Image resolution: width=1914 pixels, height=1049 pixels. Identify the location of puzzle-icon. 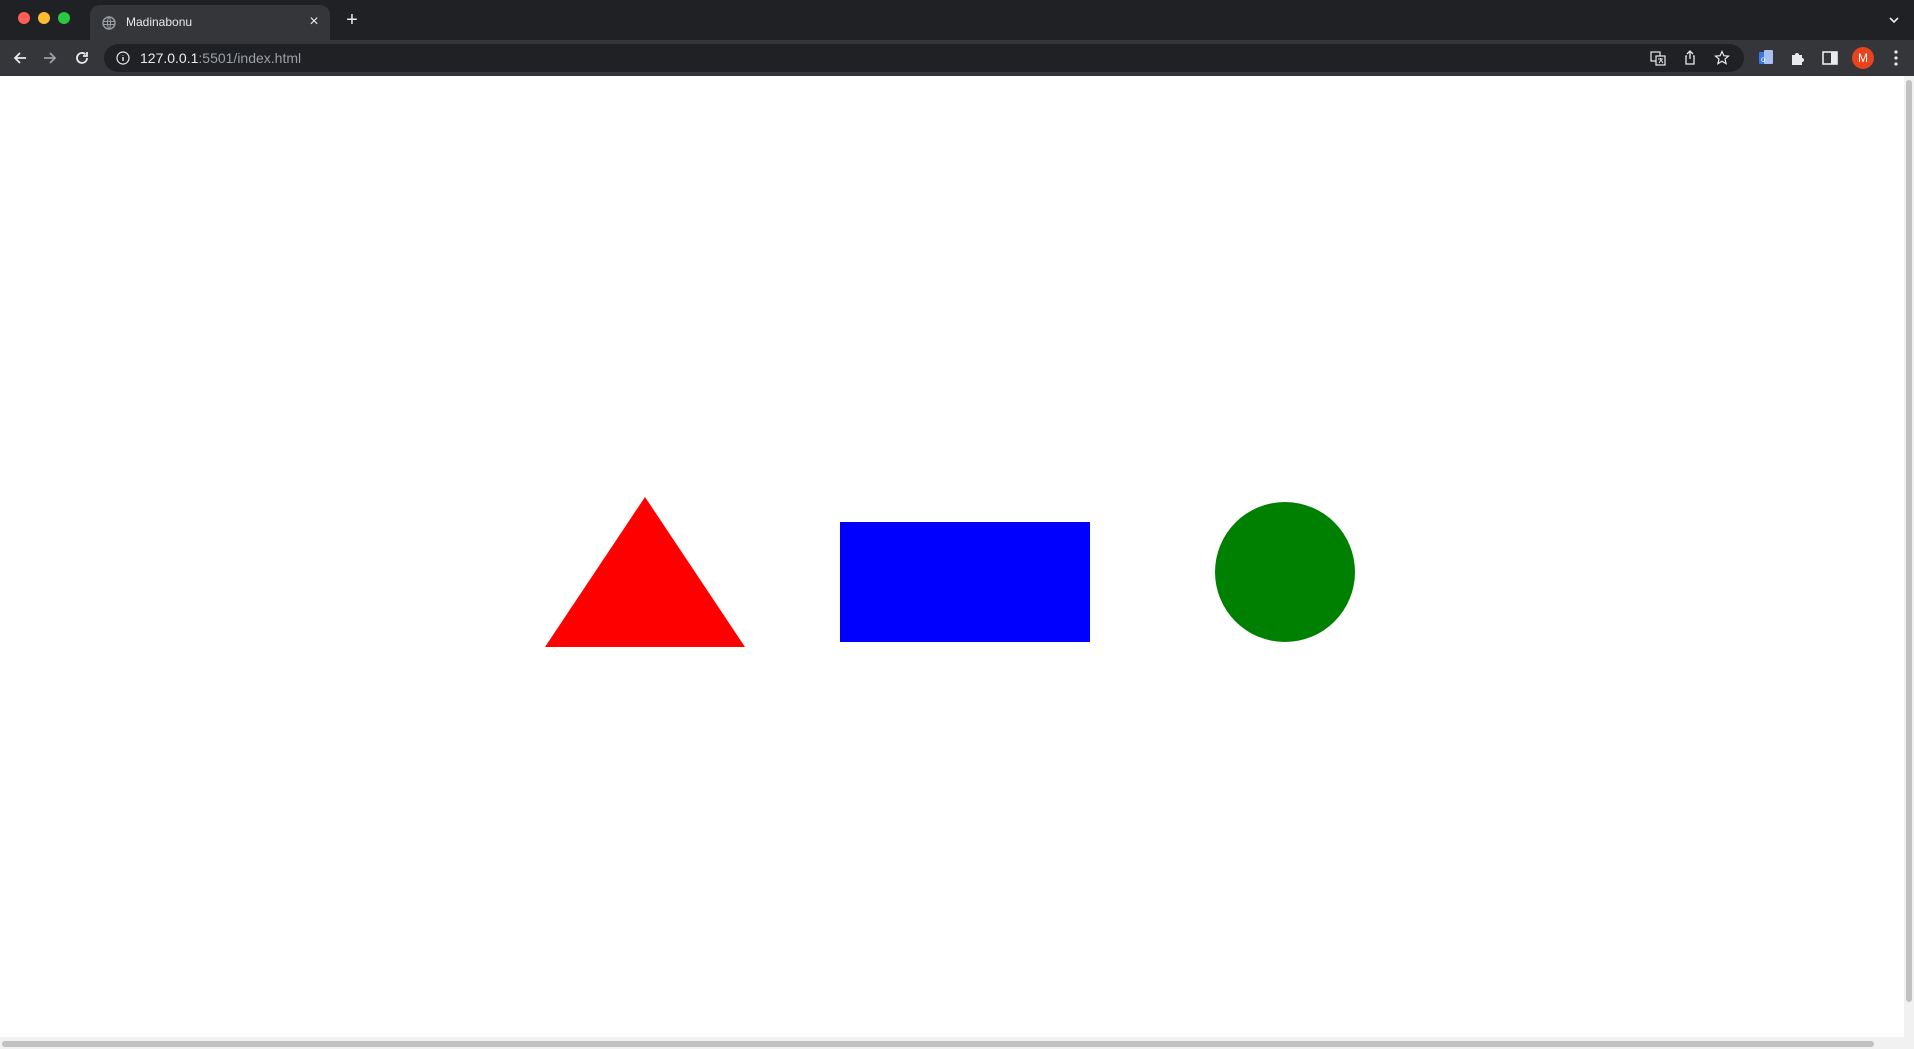
(1798, 58).